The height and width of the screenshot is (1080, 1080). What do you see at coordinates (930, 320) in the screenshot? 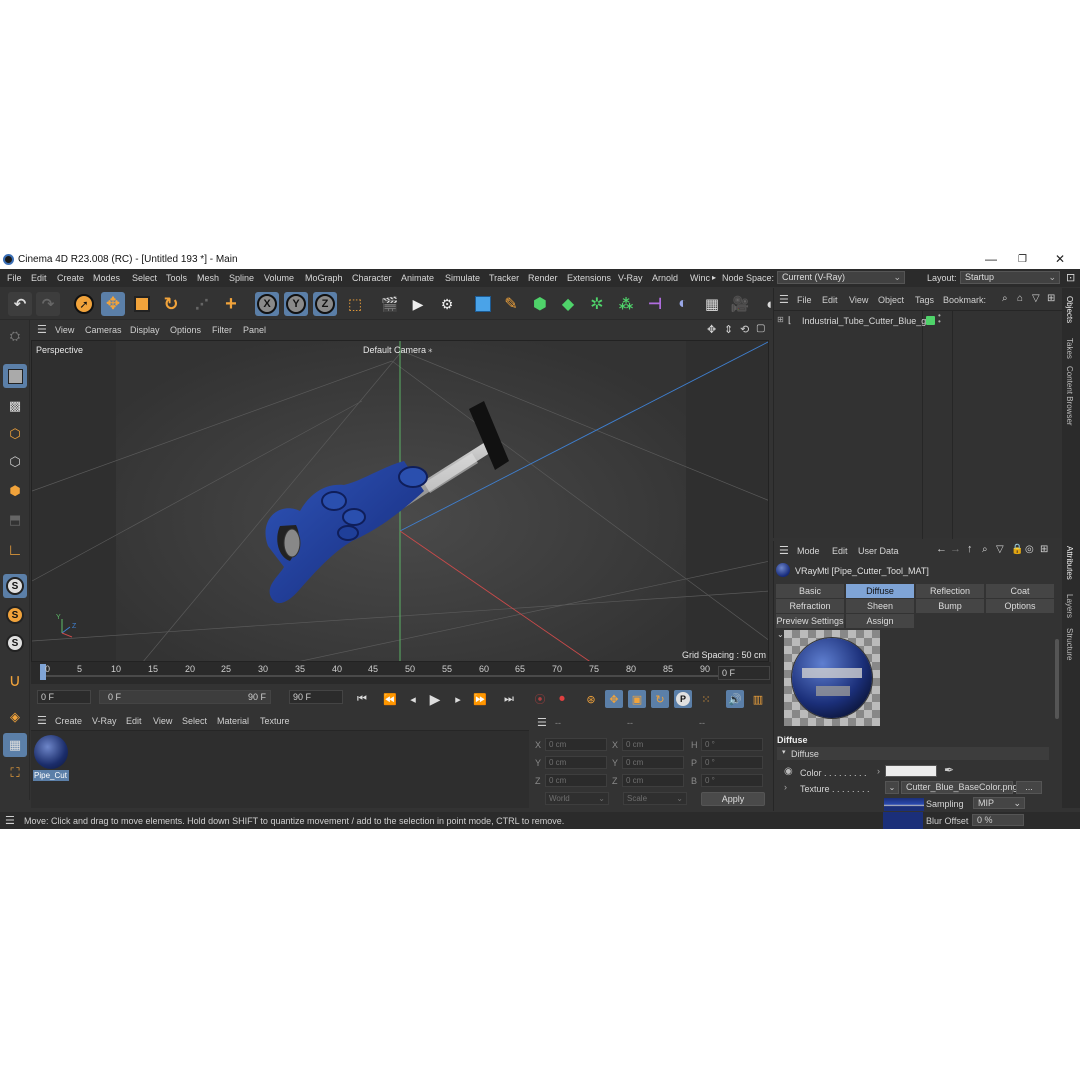
I see `layer-color-icon` at bounding box center [930, 320].